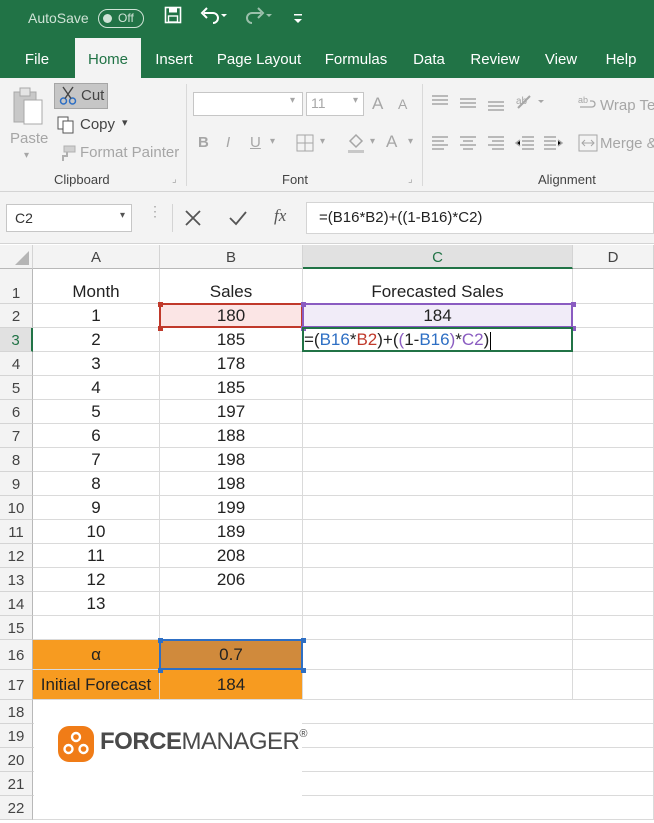 The height and width of the screenshot is (823, 654). I want to click on row-header-21: 21, so click(16, 784).